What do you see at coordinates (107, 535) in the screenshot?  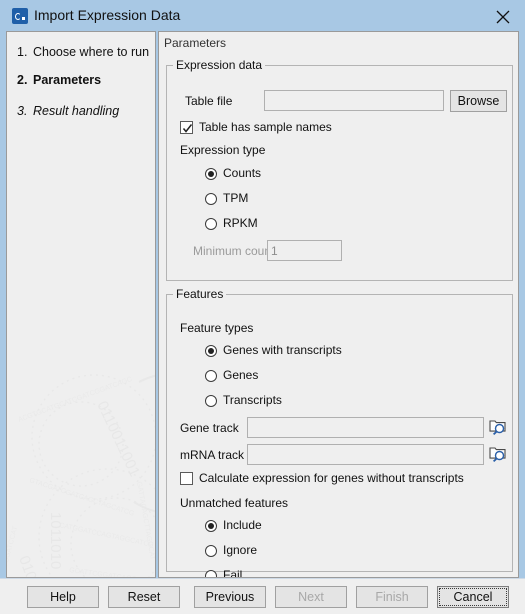 I see `svg-text: CATGGATCCAGTAGGCATCG` at bounding box center [107, 535].